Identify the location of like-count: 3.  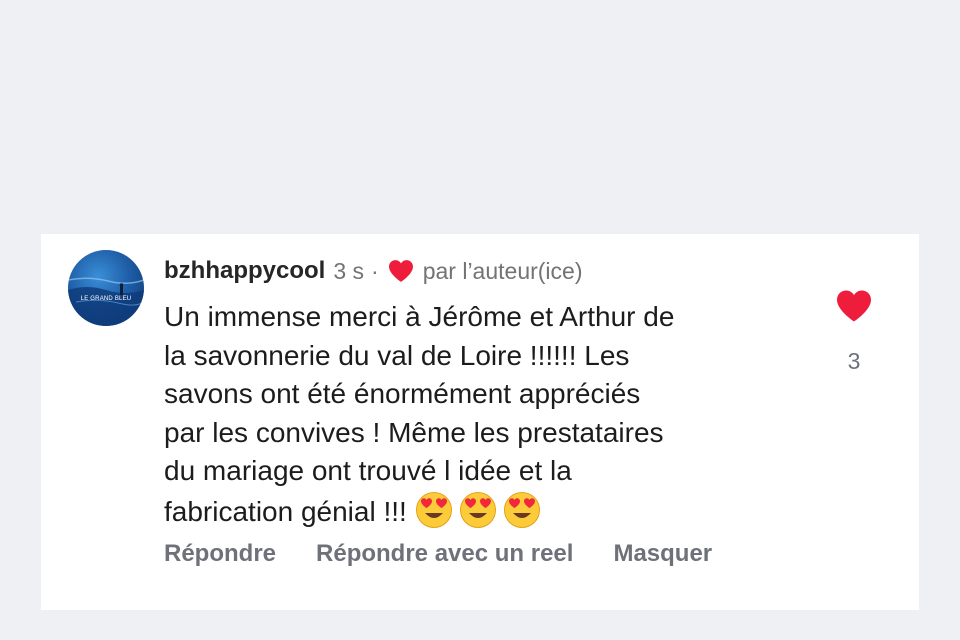
(854, 361).